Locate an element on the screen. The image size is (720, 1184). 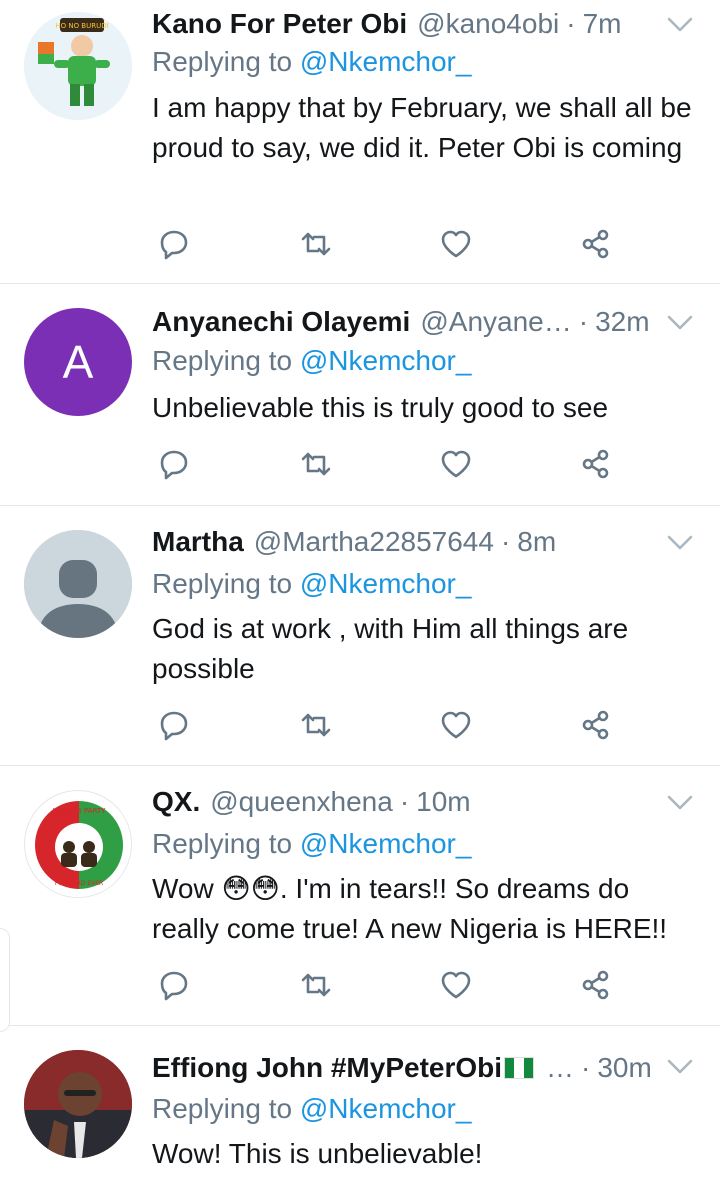
tweet-header: QX. @queenxhena · 10m is located at coordinates (403, 802).